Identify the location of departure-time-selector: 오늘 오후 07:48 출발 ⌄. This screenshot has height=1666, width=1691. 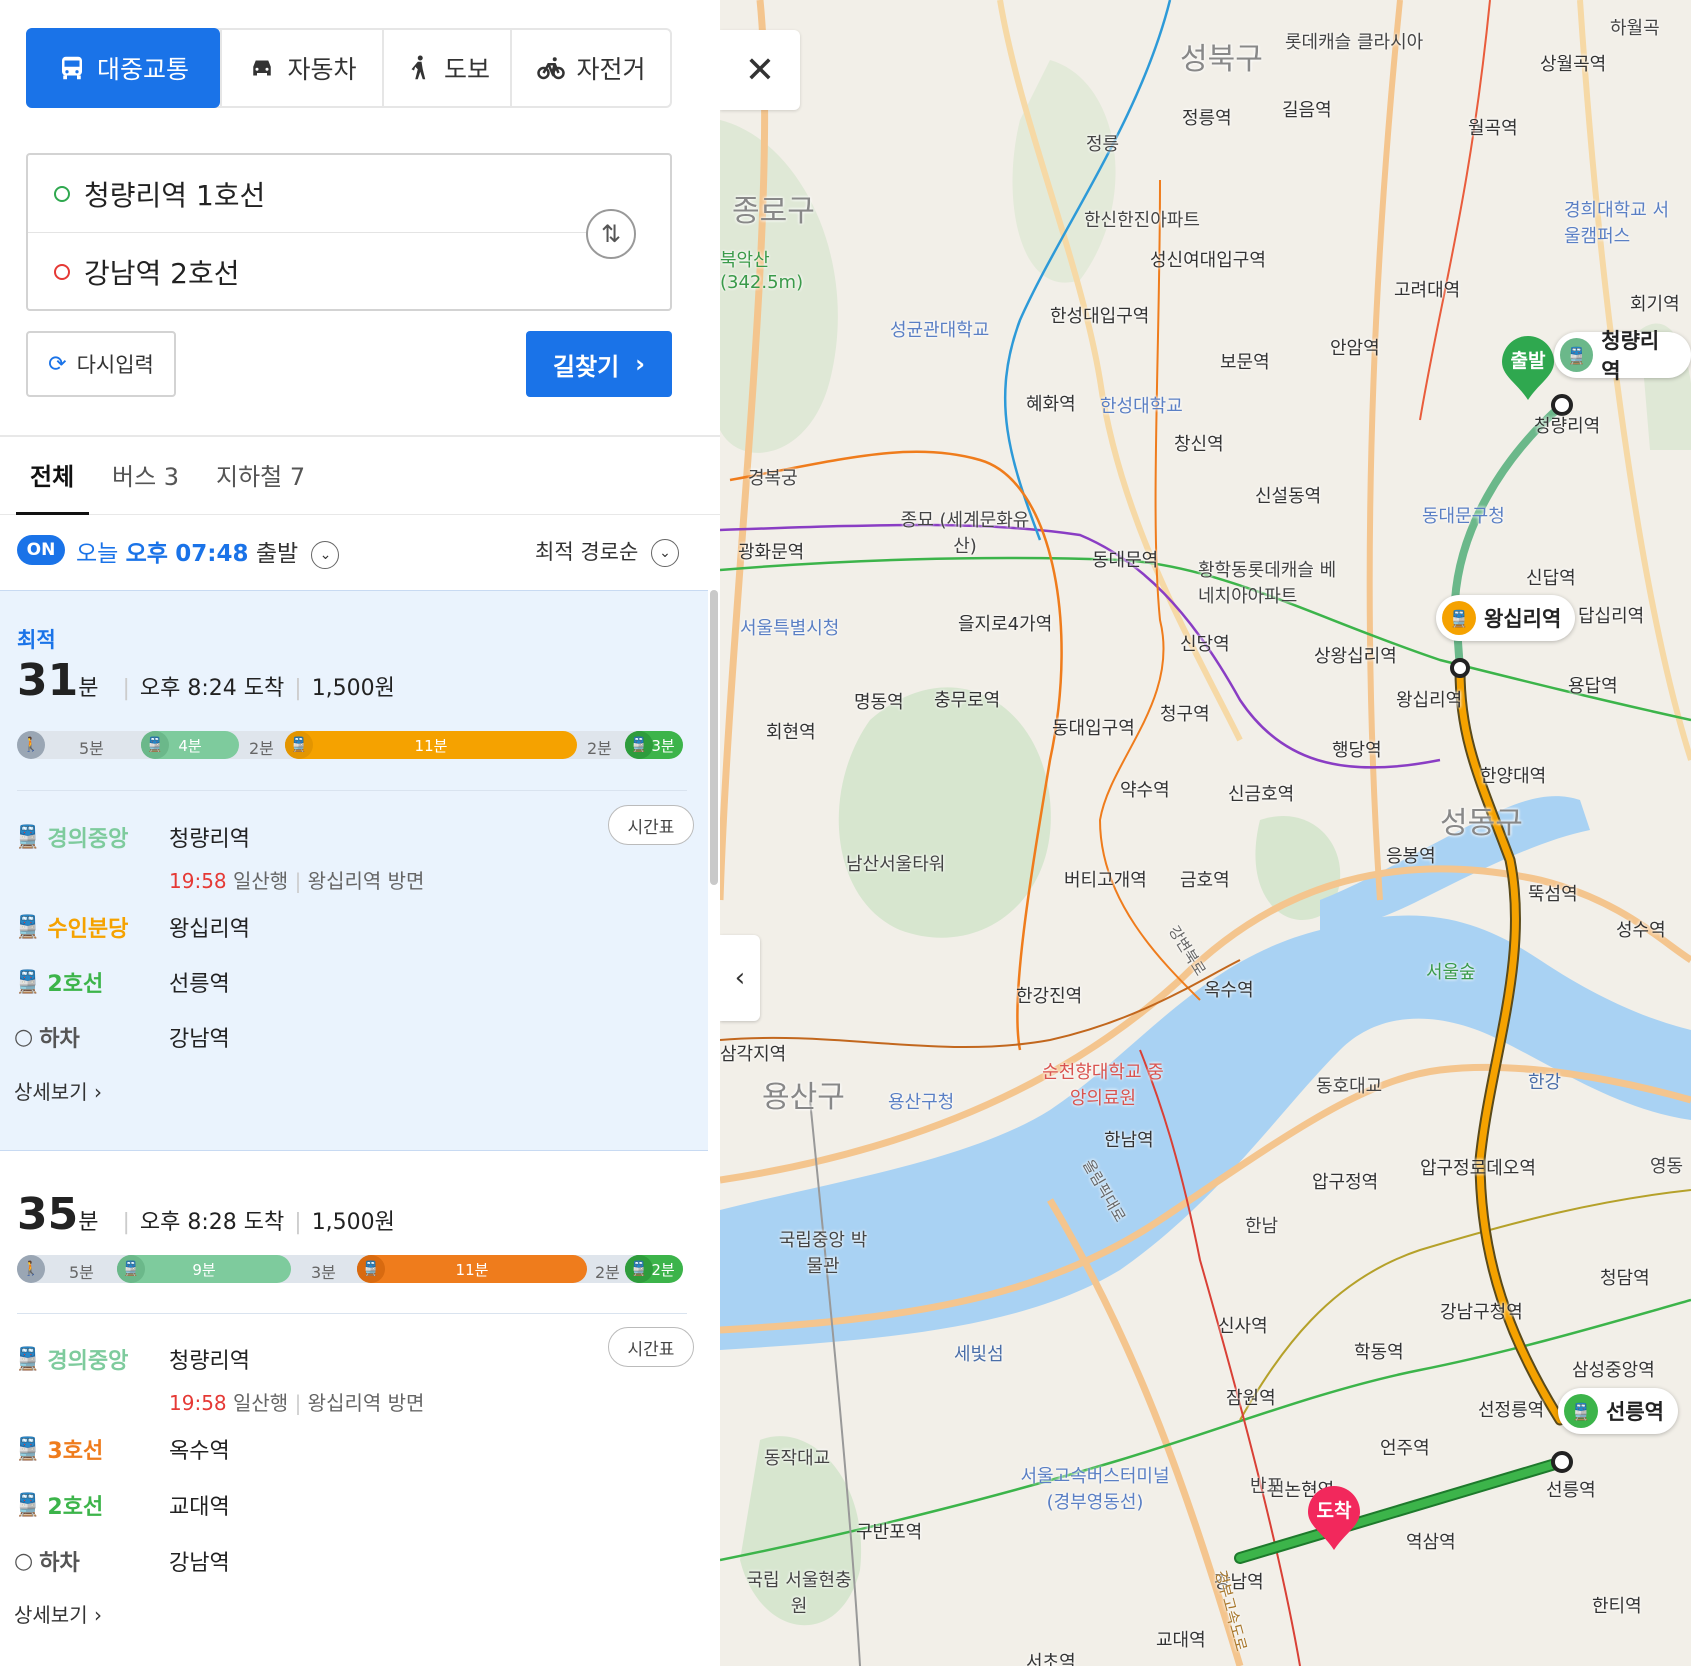
(208, 551).